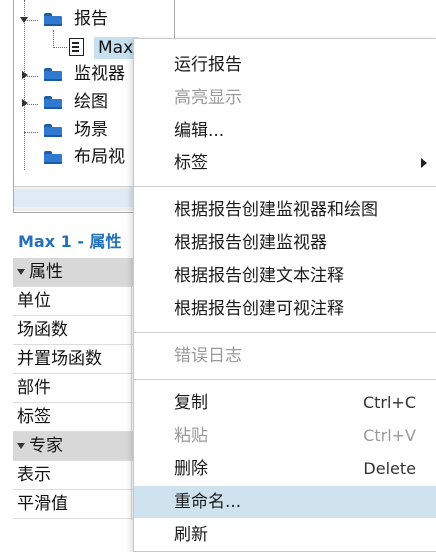 This screenshot has width=436, height=552. I want to click on menu-item-refresh: 刷新, so click(285, 535).